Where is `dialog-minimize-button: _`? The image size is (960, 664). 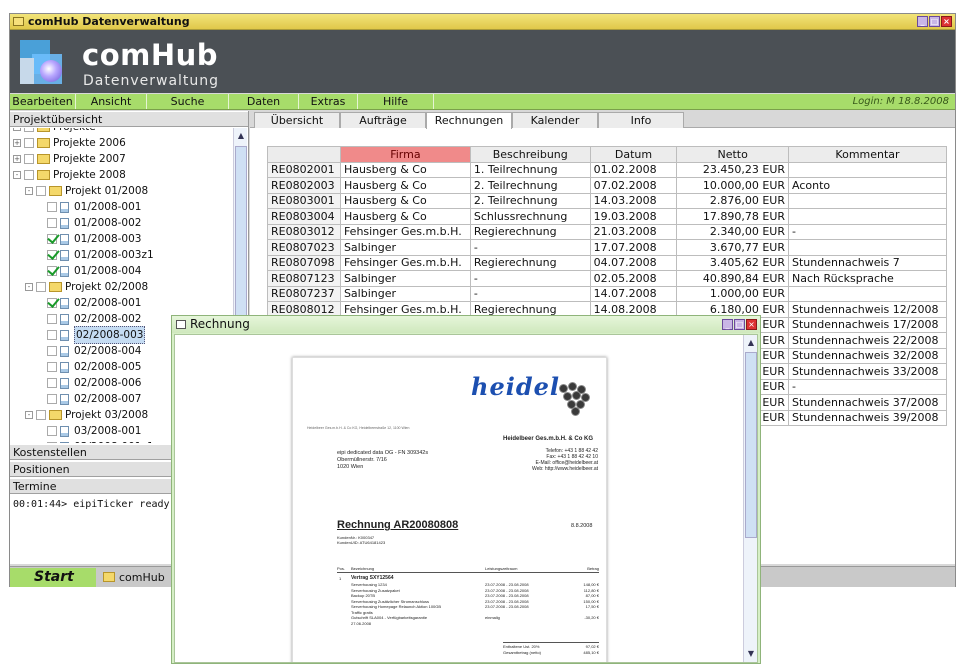
dialog-minimize-button: _ is located at coordinates (727, 324).